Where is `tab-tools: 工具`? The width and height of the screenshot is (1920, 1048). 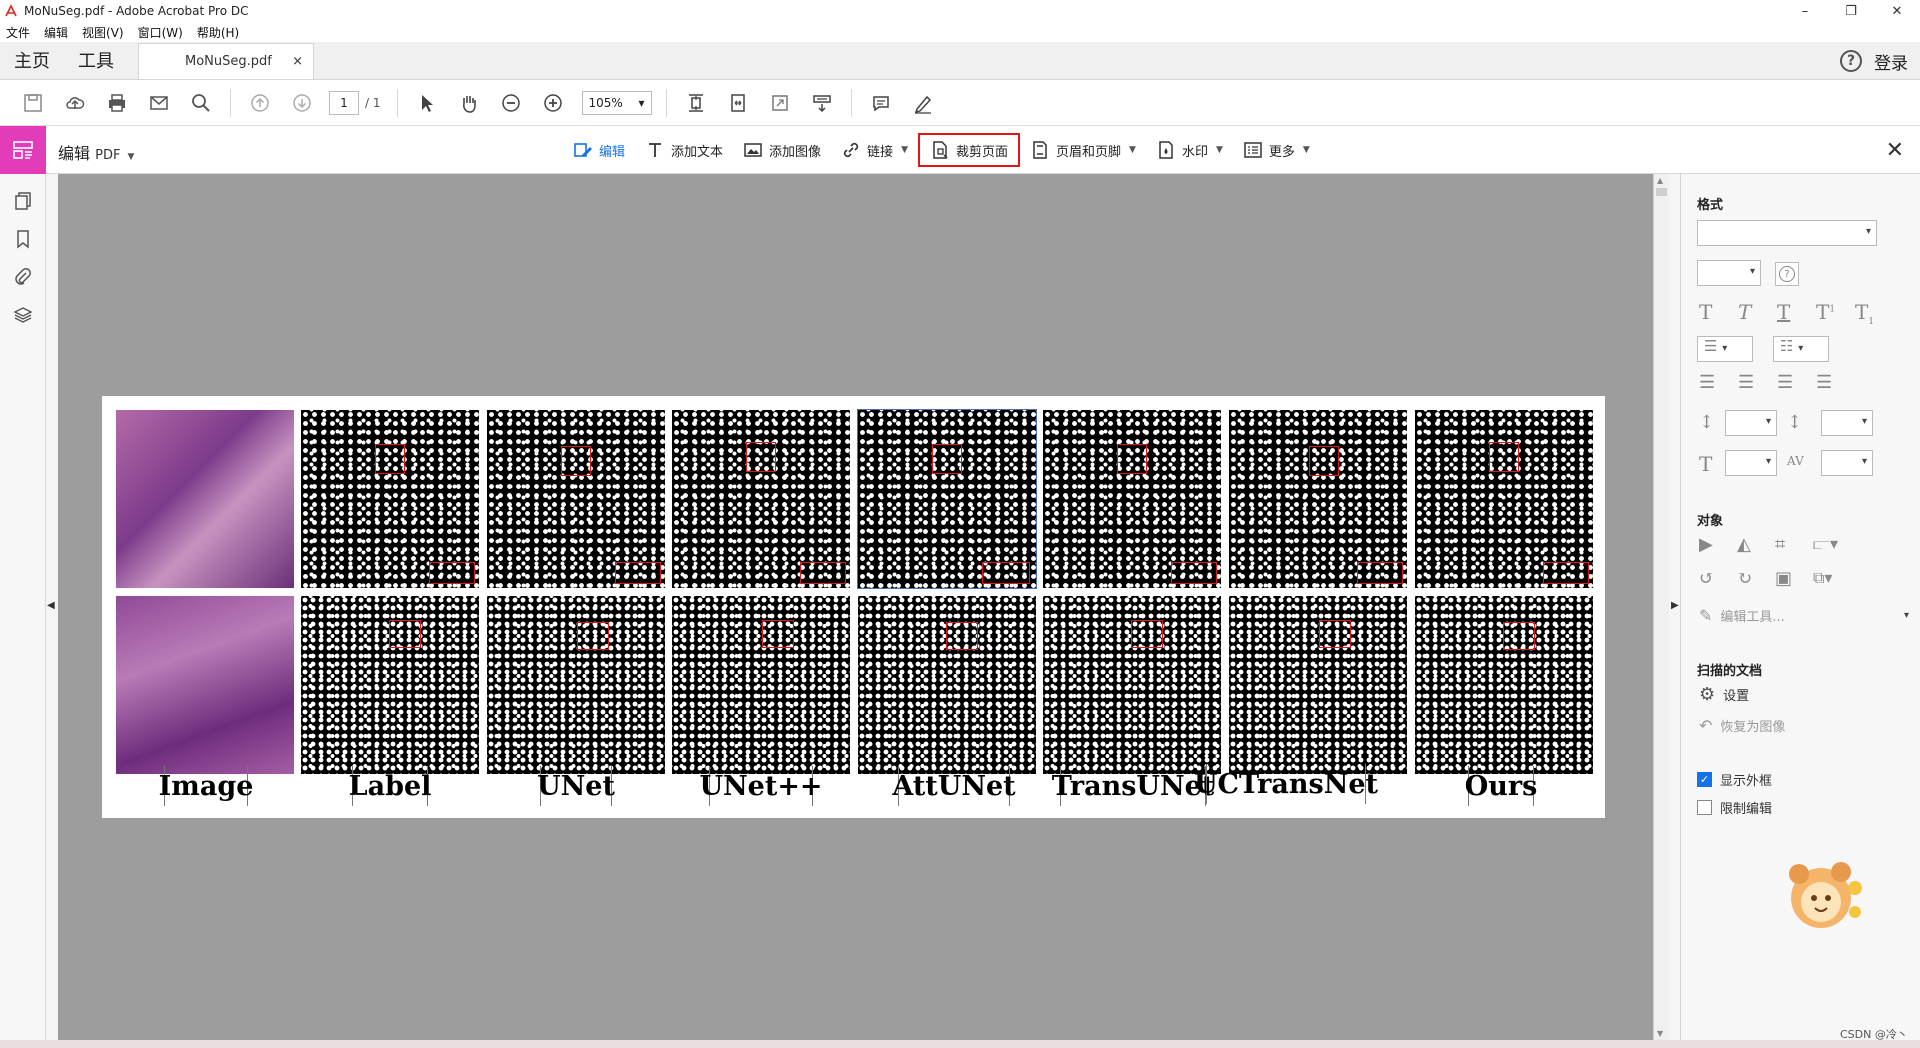
tab-tools: 工具 is located at coordinates (96, 60).